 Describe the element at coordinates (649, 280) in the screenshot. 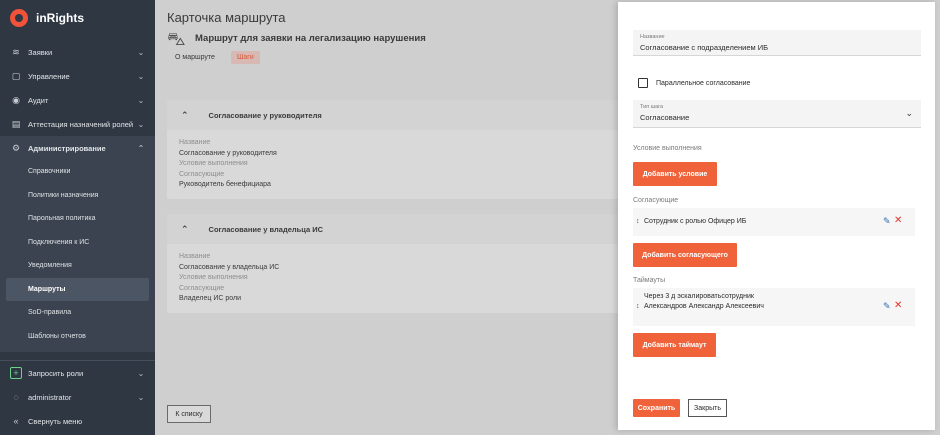

I see `timeouts-section-label: Таймауты` at that location.